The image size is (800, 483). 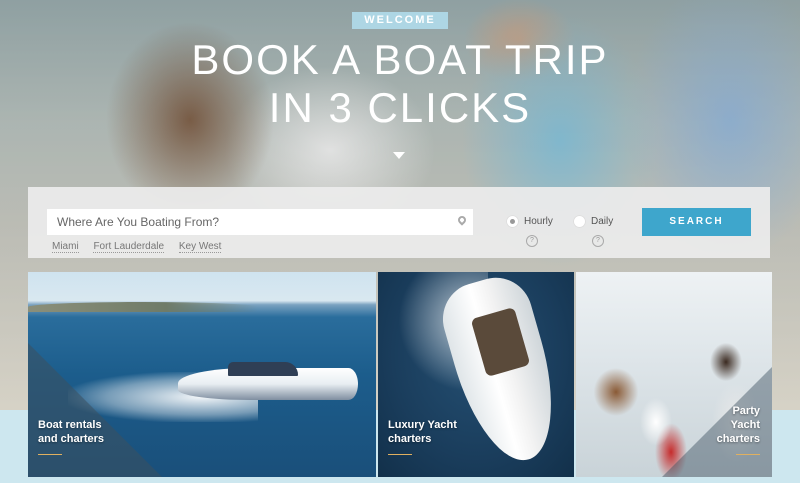 I want to click on speedboat-cabin, so click(x=263, y=369).